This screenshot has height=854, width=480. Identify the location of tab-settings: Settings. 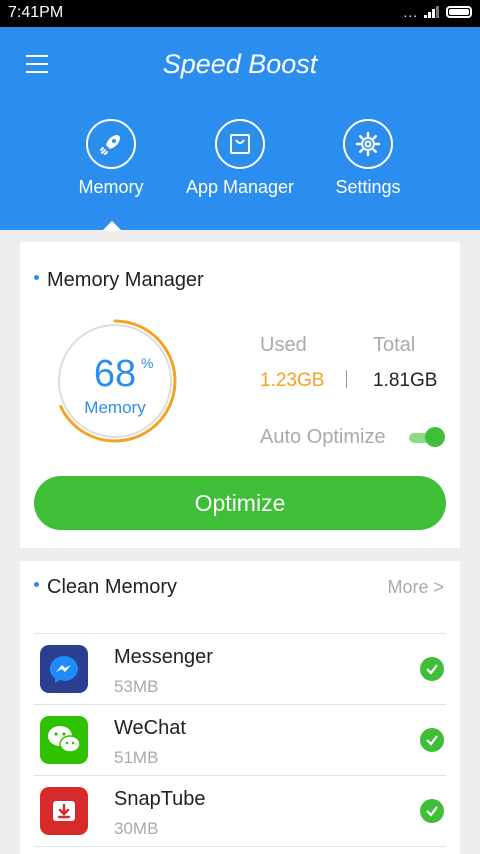
(368, 158).